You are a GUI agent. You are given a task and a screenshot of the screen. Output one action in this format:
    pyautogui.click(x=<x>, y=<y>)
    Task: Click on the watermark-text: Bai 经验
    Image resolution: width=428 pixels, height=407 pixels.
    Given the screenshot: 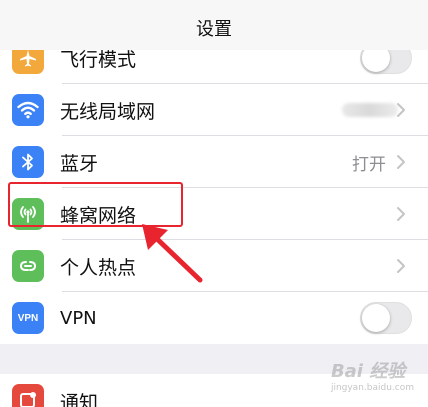 What is the action you would take?
    pyautogui.click(x=368, y=371)
    